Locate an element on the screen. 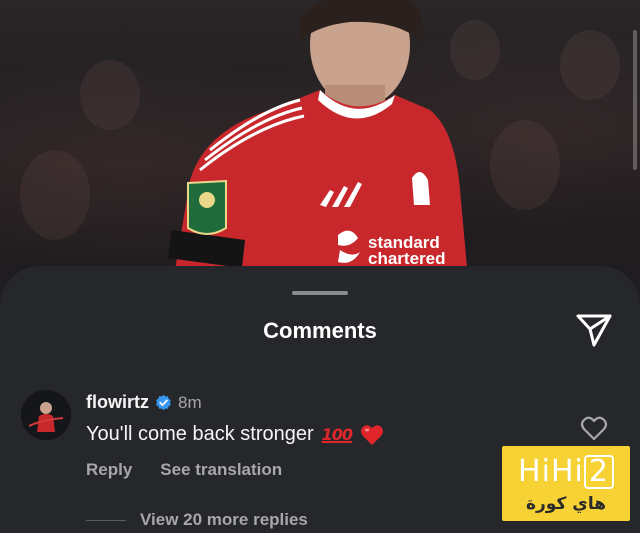 The width and height of the screenshot is (640, 533). watermark-subtitle: هاي كورة is located at coordinates (566, 504).